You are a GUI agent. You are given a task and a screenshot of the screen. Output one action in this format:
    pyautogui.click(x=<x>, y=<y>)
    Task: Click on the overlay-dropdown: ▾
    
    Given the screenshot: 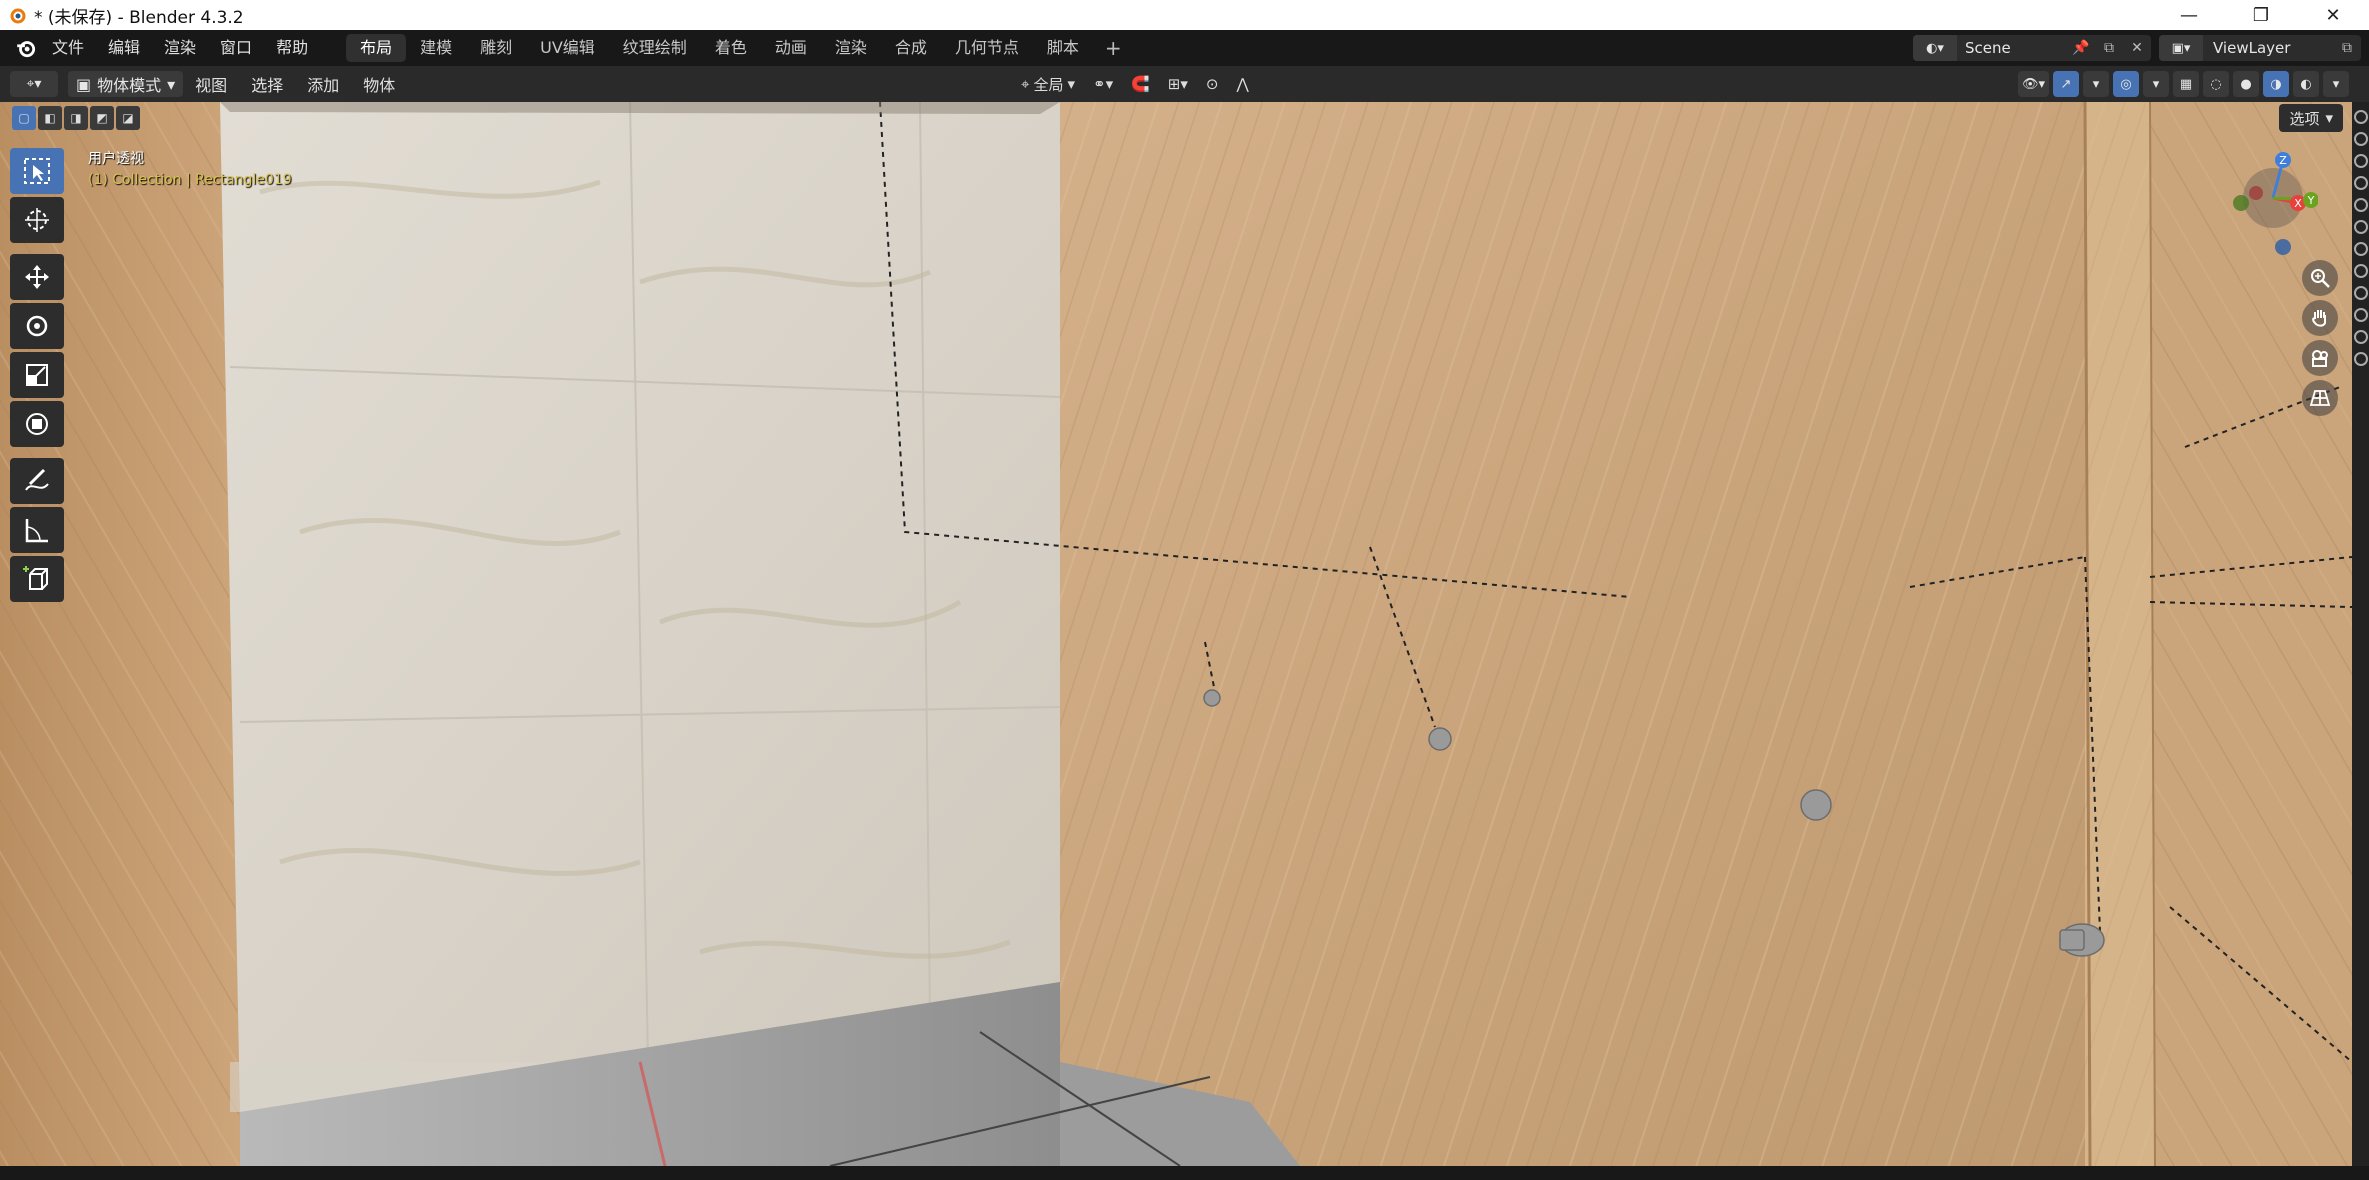 What is the action you would take?
    pyautogui.click(x=2156, y=84)
    